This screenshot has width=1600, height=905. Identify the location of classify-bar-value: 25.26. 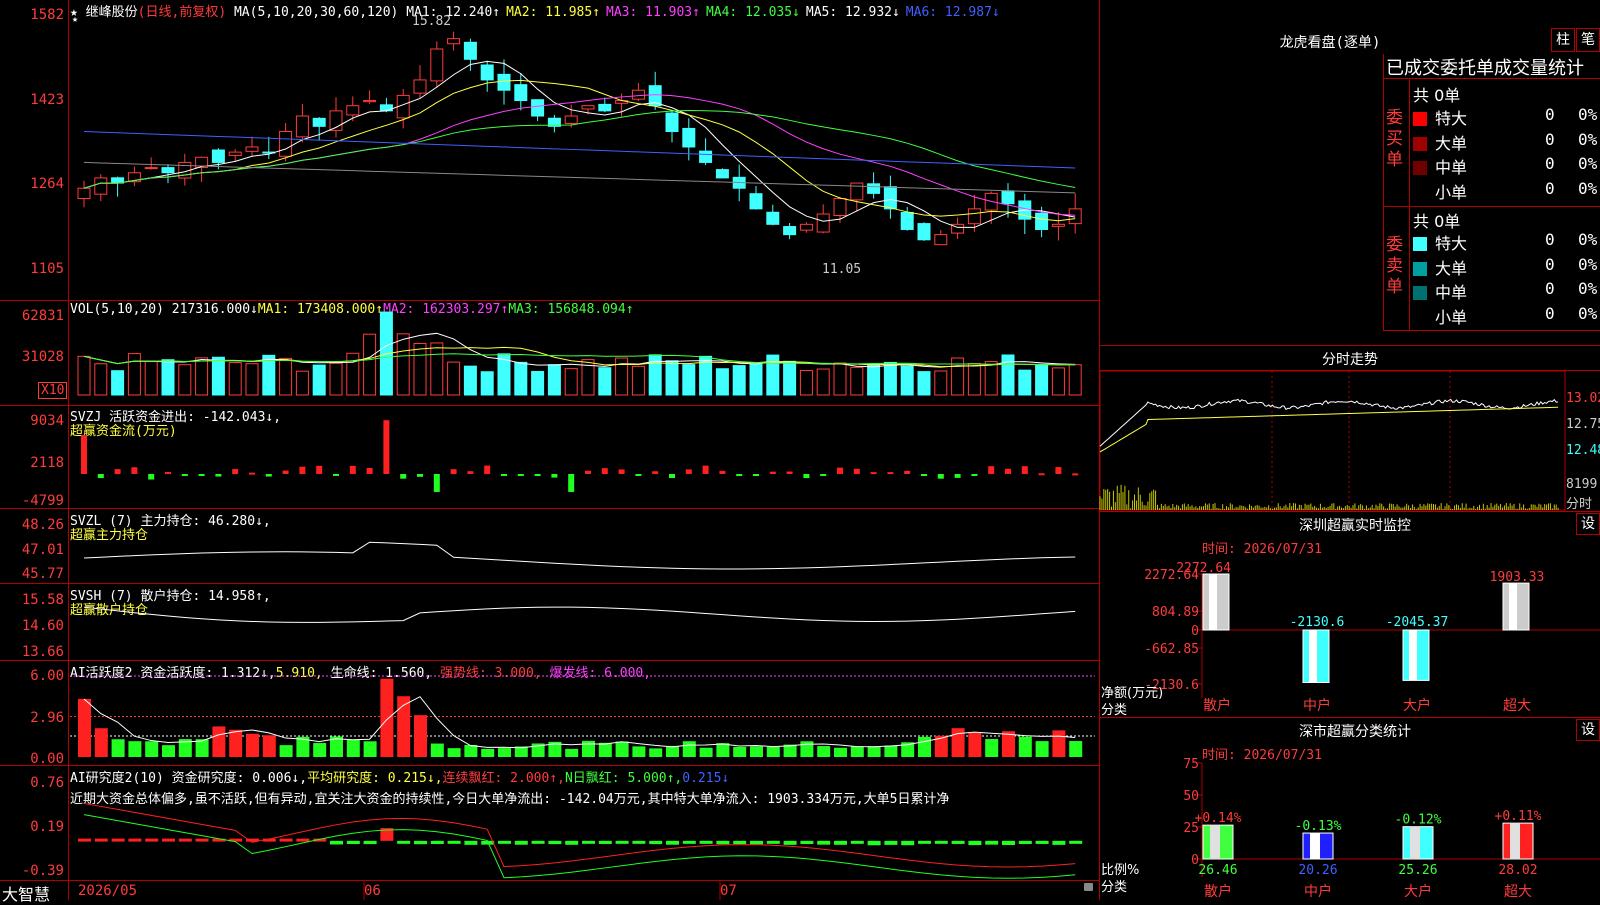
(1417, 870).